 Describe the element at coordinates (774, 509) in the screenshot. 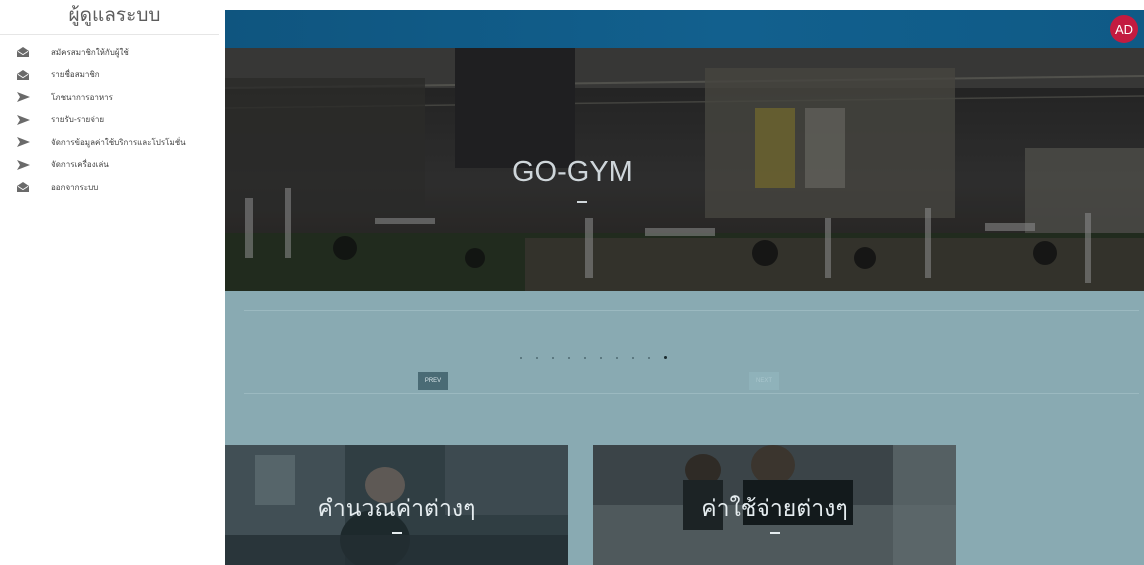

I see `card-title: ค่าใช้จ่ายต่างๆ` at that location.